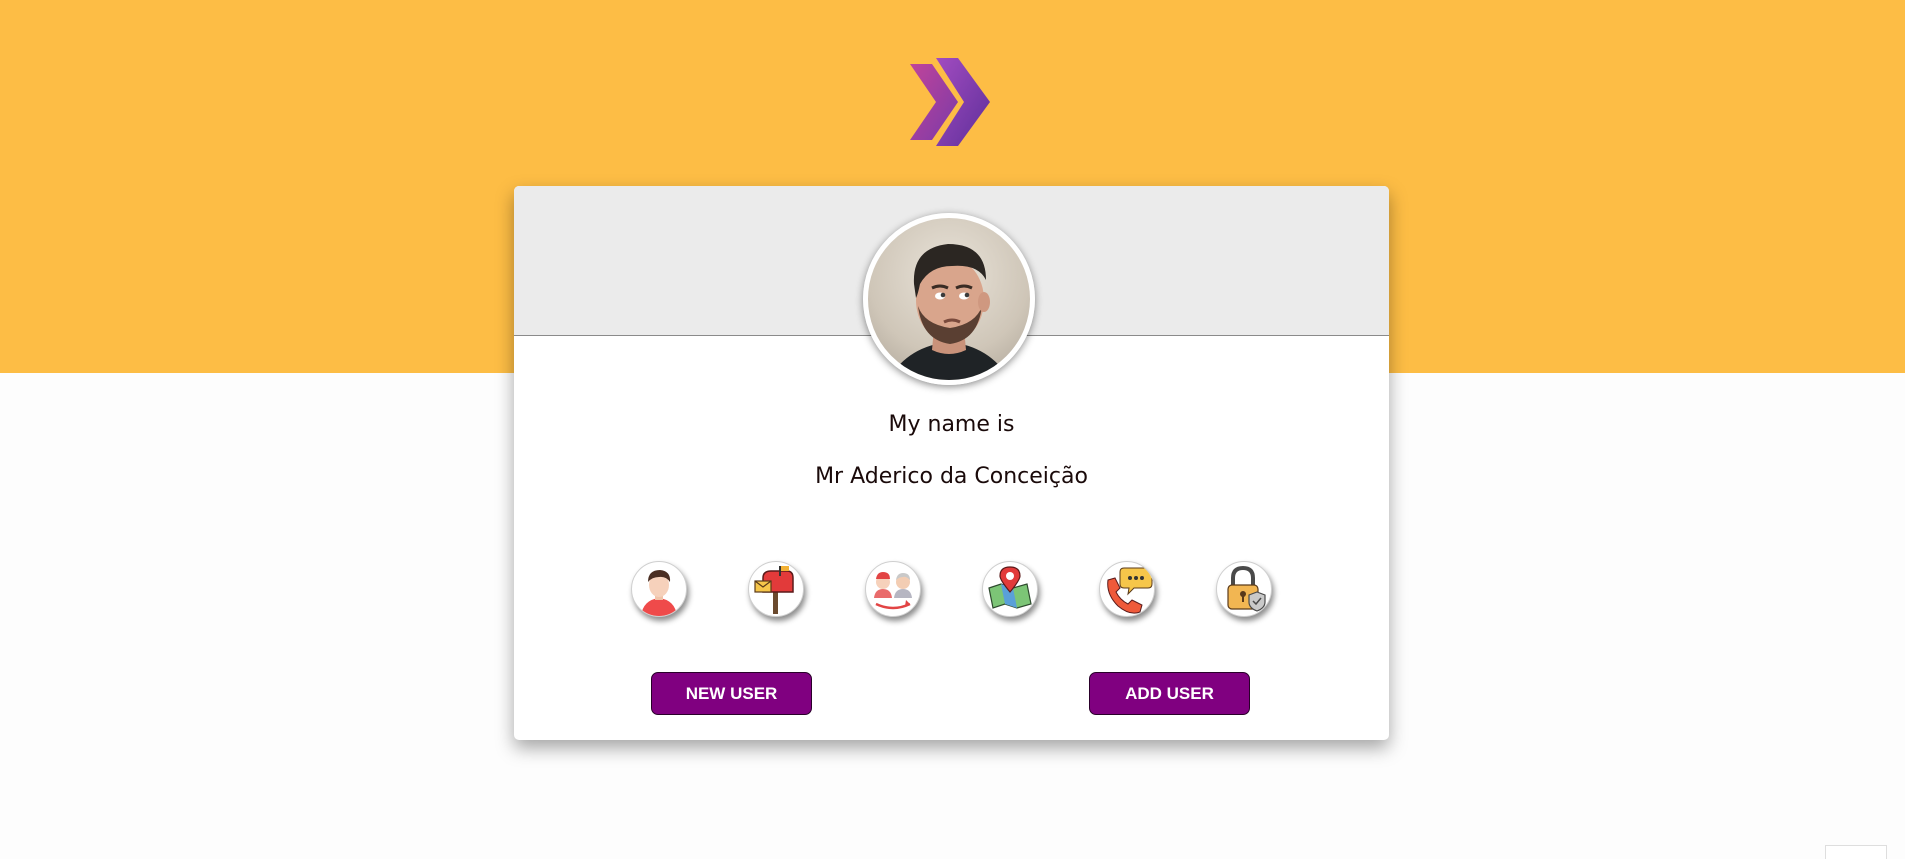  I want to click on new-user-button: NEW USER, so click(731, 693).